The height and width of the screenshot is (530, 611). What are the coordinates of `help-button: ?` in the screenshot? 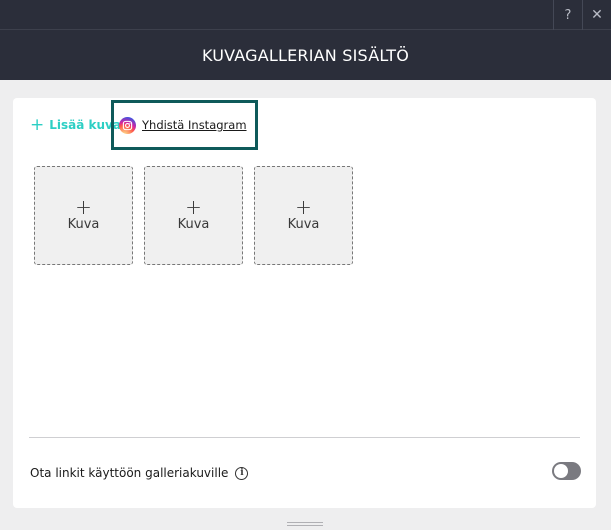 It's located at (567, 15).